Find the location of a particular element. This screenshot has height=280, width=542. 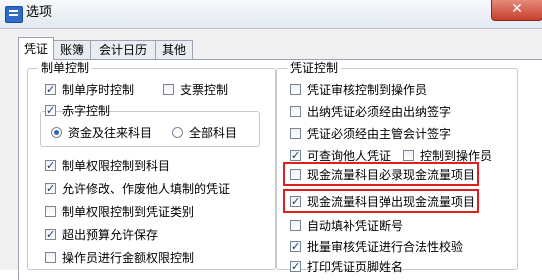

app-icon is located at coordinates (14, 14).